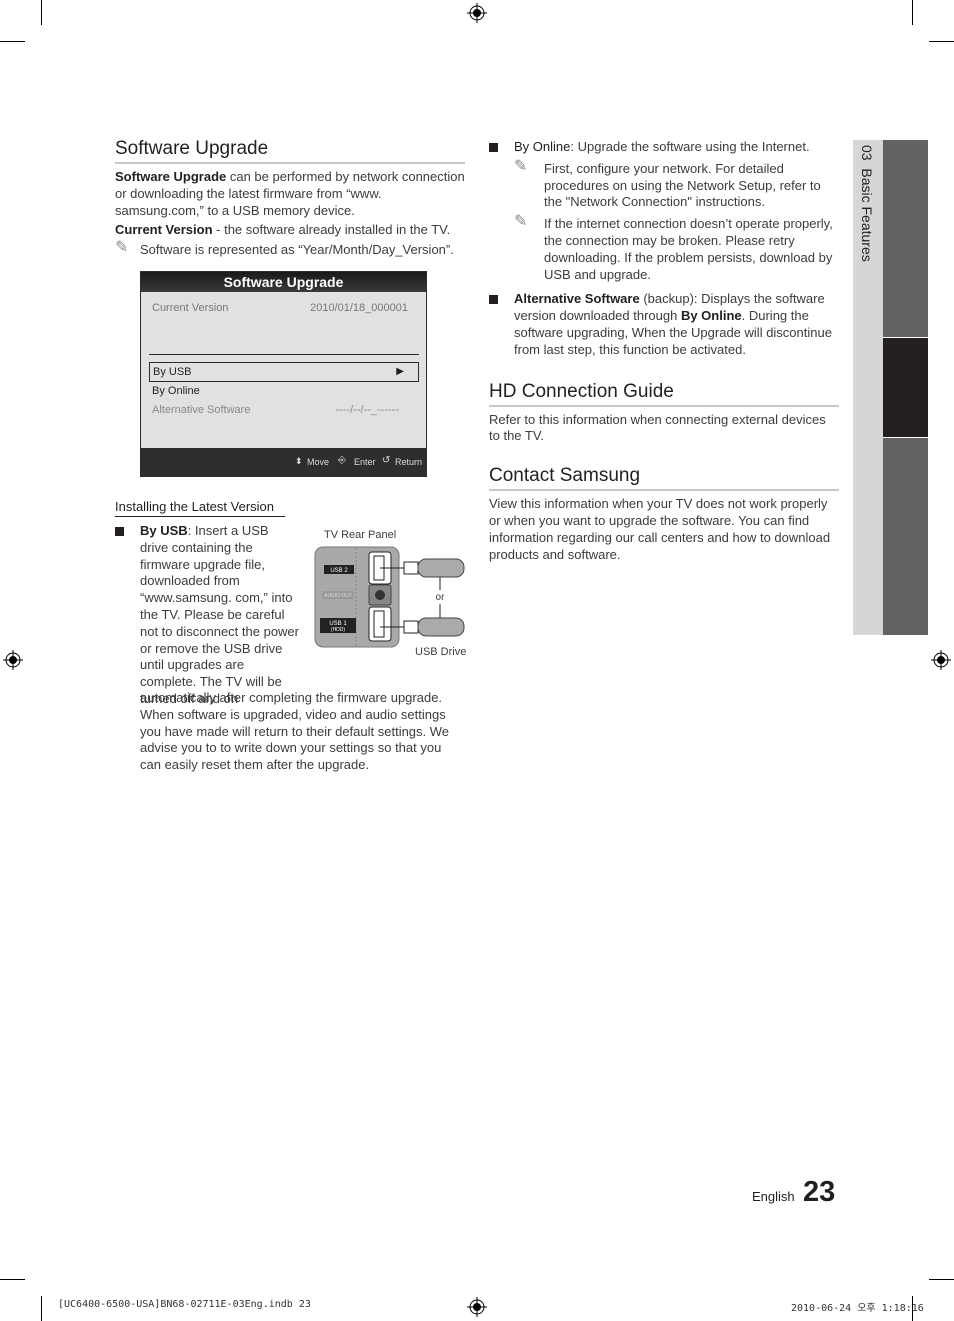  I want to click on usb-port-bottom, so click(380, 624).